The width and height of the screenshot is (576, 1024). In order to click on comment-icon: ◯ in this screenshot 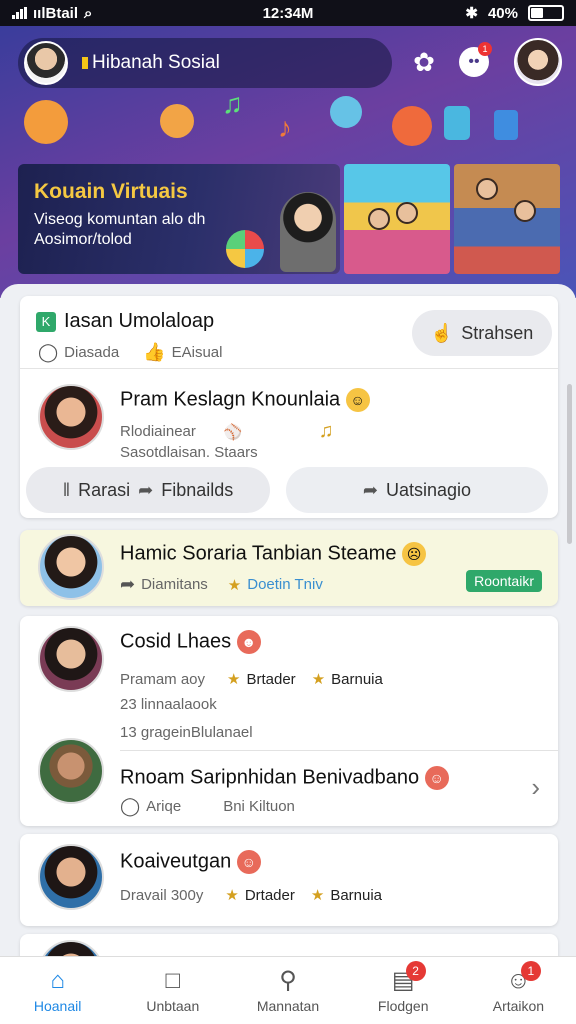, I will do `click(48, 352)`.